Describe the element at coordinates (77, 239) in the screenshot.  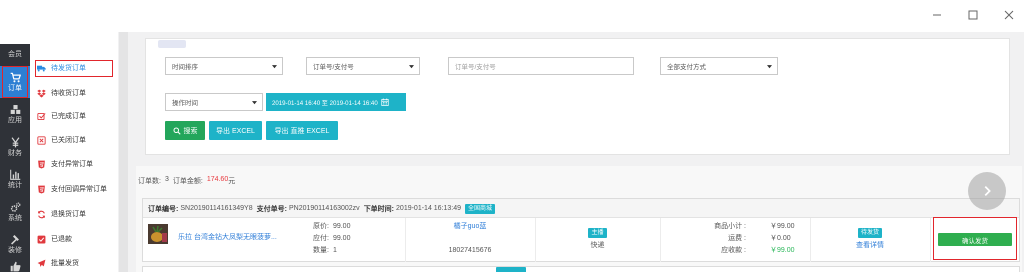
I see `subnav-item-refunded: 已退款` at that location.